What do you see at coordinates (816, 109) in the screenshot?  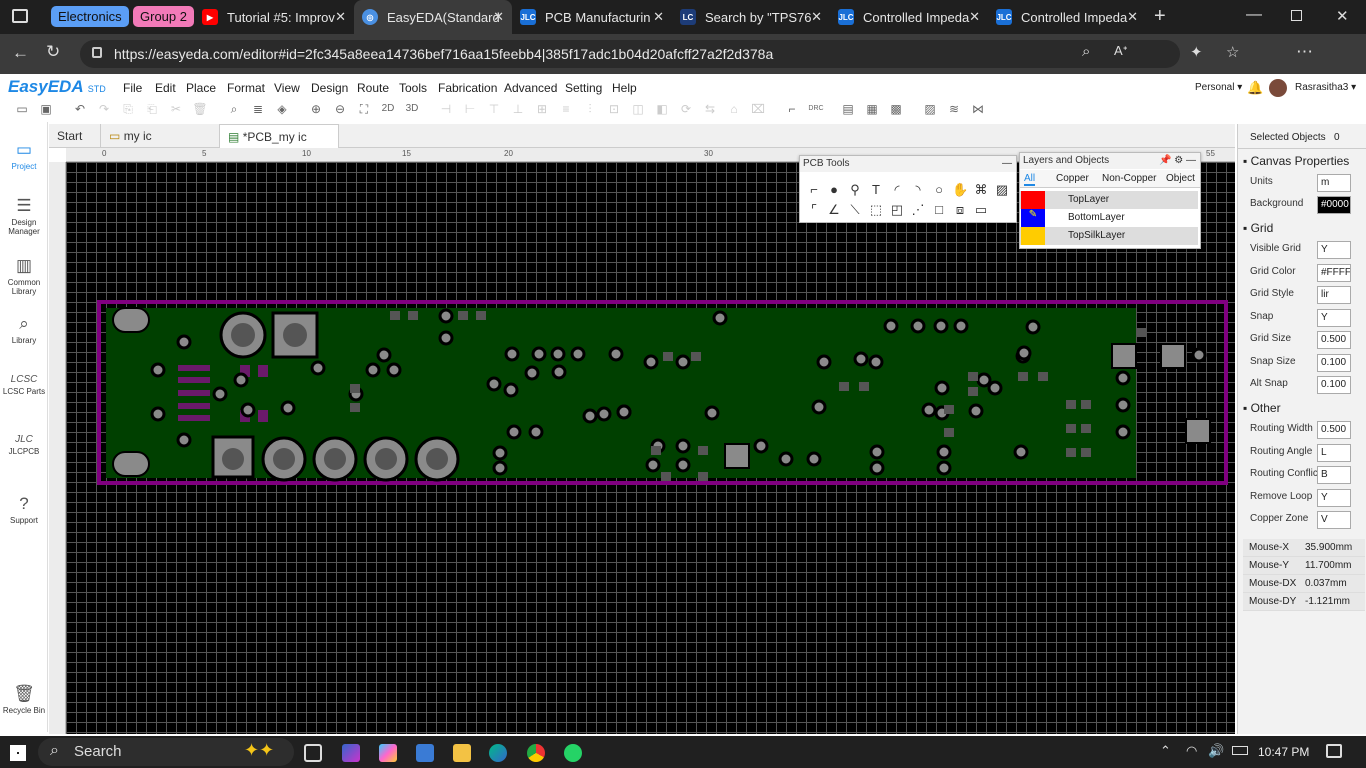 I see `drc-button: DRC` at bounding box center [816, 109].